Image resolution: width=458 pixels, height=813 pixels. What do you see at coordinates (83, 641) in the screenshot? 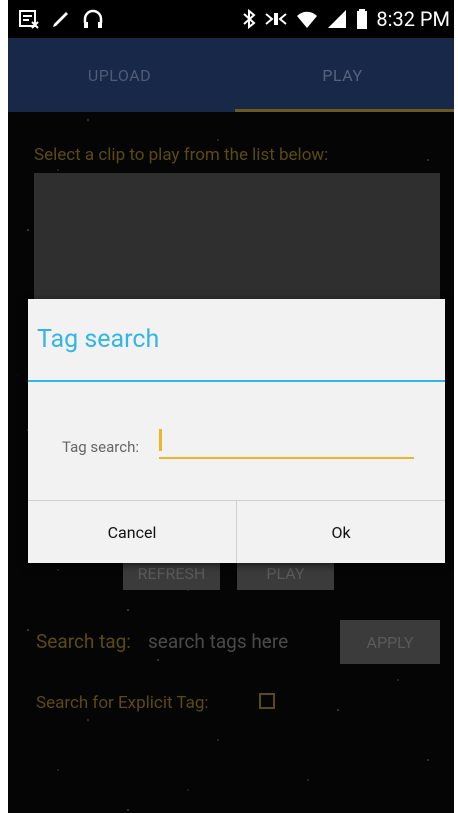
I see `search-tag-label: Search tag:` at bounding box center [83, 641].